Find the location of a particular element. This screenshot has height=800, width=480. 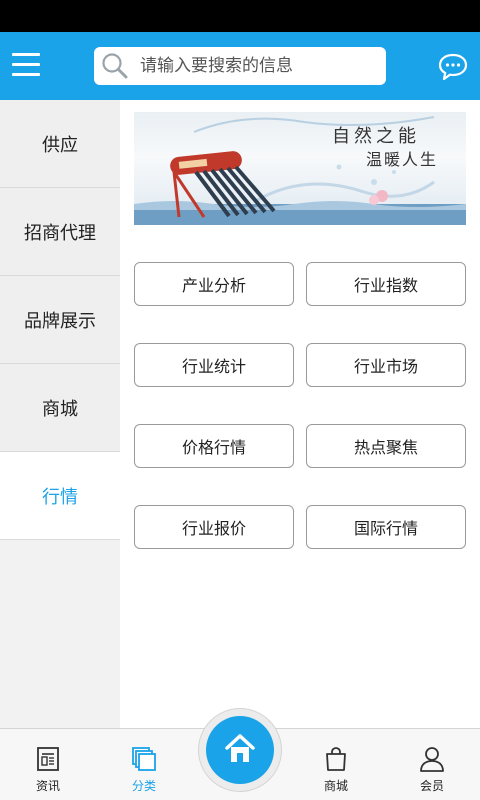

home-button is located at coordinates (240, 750).